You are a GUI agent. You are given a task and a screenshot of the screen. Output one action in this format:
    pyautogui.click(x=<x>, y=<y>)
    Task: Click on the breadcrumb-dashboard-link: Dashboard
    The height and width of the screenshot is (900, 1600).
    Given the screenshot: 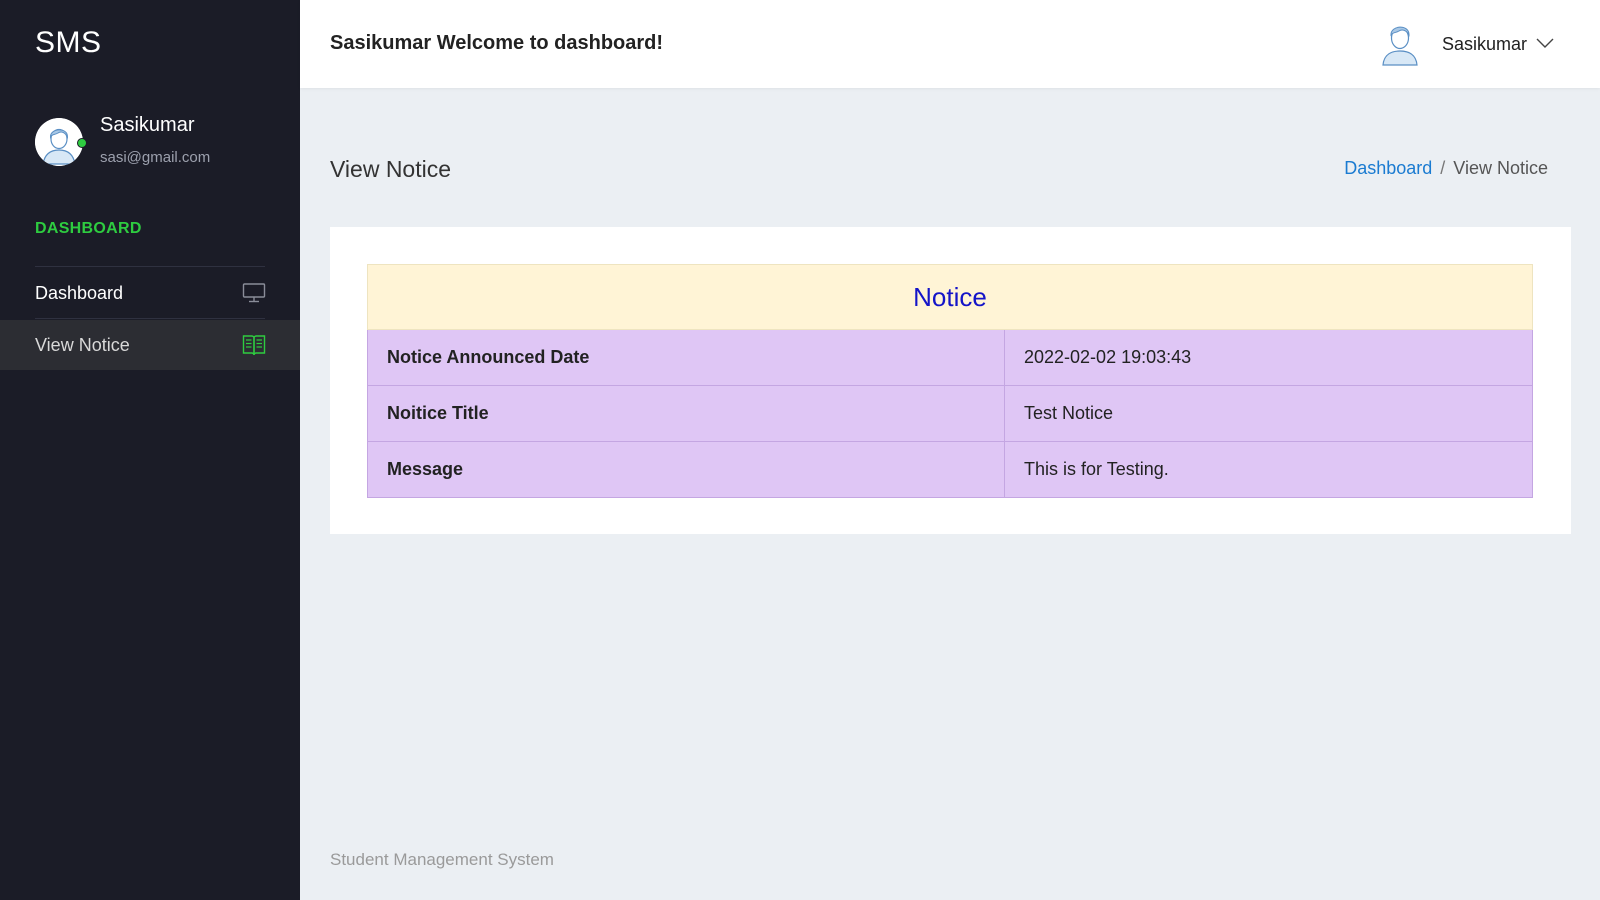 What is the action you would take?
    pyautogui.click(x=1388, y=168)
    